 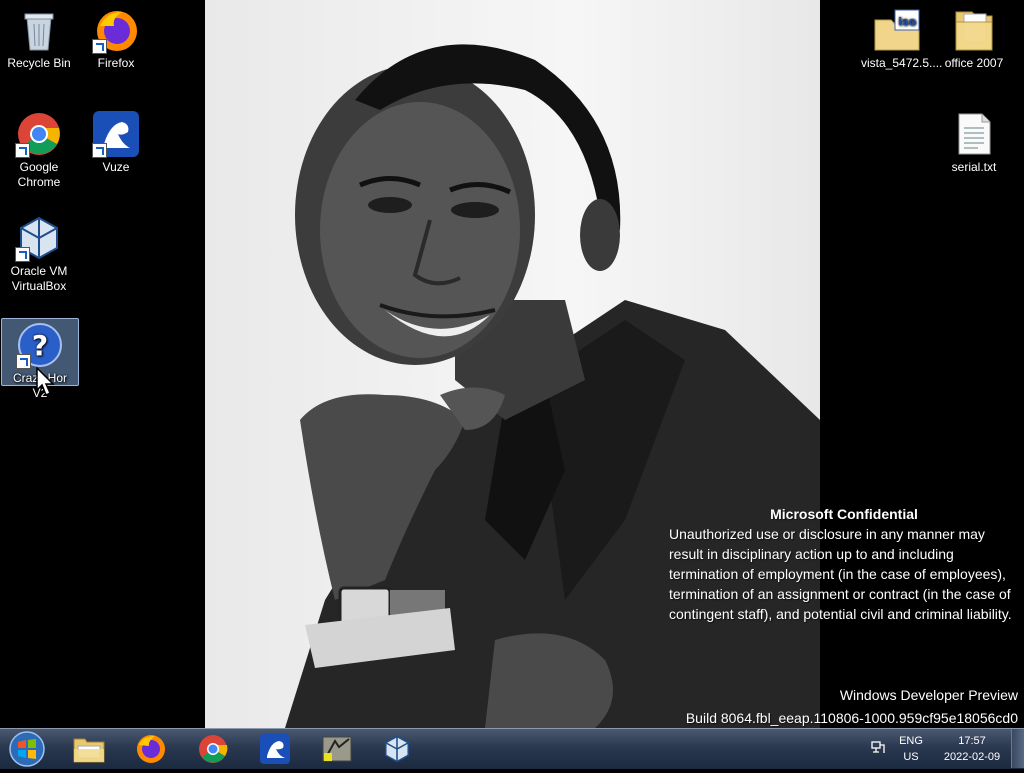 I want to click on desktop-icon-office-2007: office 2007, so click(x=974, y=35).